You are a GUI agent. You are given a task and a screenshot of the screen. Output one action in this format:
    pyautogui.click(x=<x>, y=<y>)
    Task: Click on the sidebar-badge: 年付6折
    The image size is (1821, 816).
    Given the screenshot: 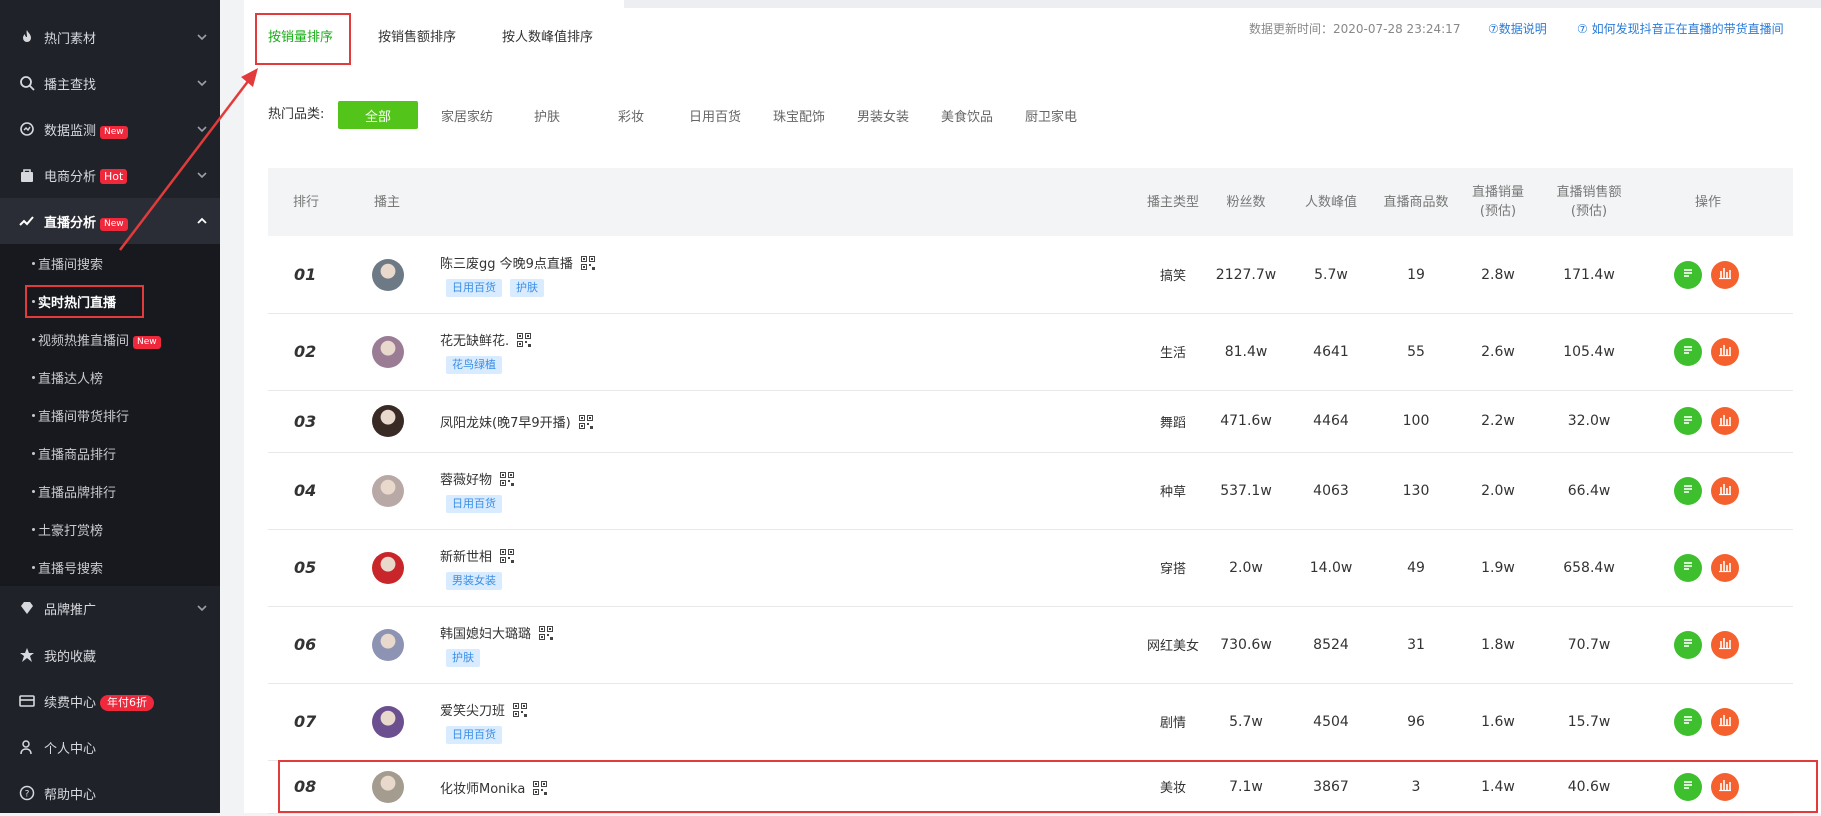 What is the action you would take?
    pyautogui.click(x=127, y=702)
    